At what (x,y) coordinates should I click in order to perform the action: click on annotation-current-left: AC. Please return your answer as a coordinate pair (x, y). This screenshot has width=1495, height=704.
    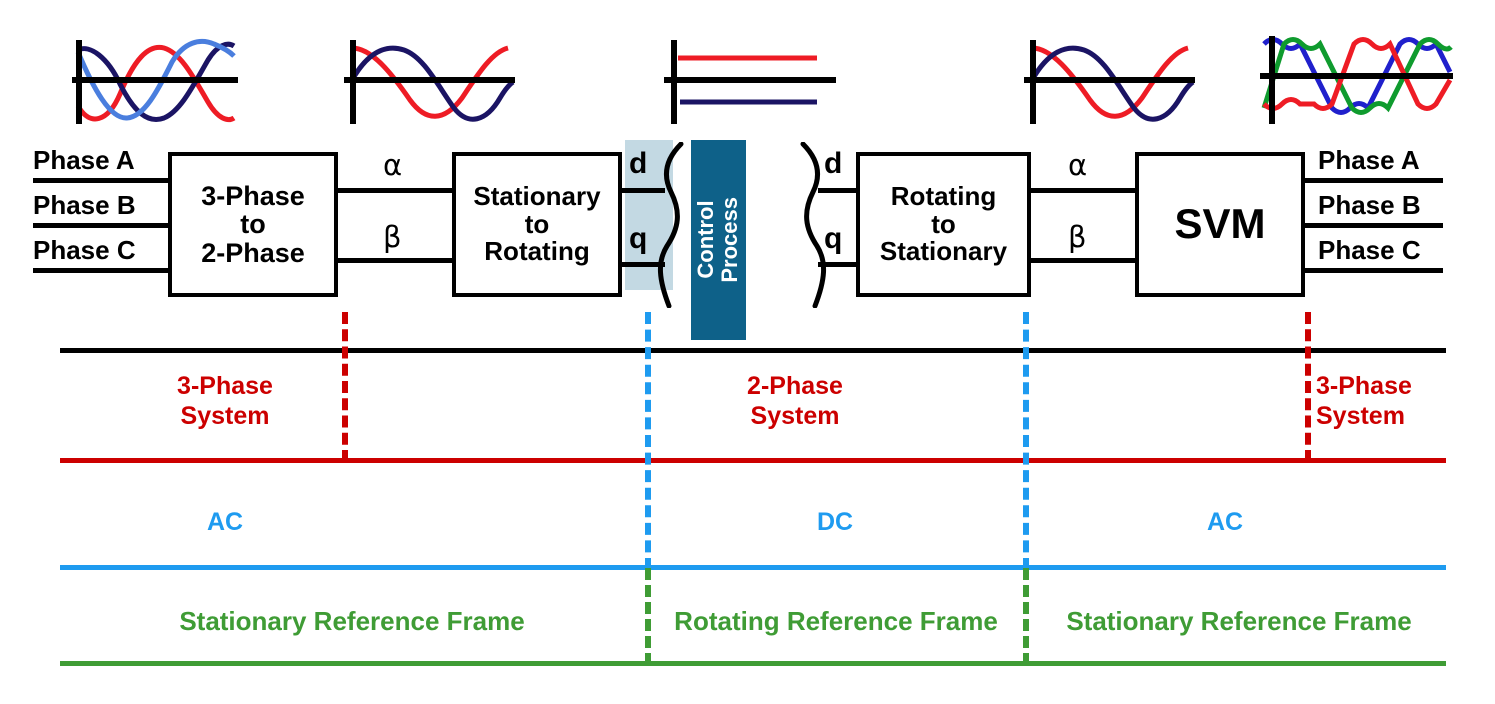
    Looking at the image, I should click on (225, 523).